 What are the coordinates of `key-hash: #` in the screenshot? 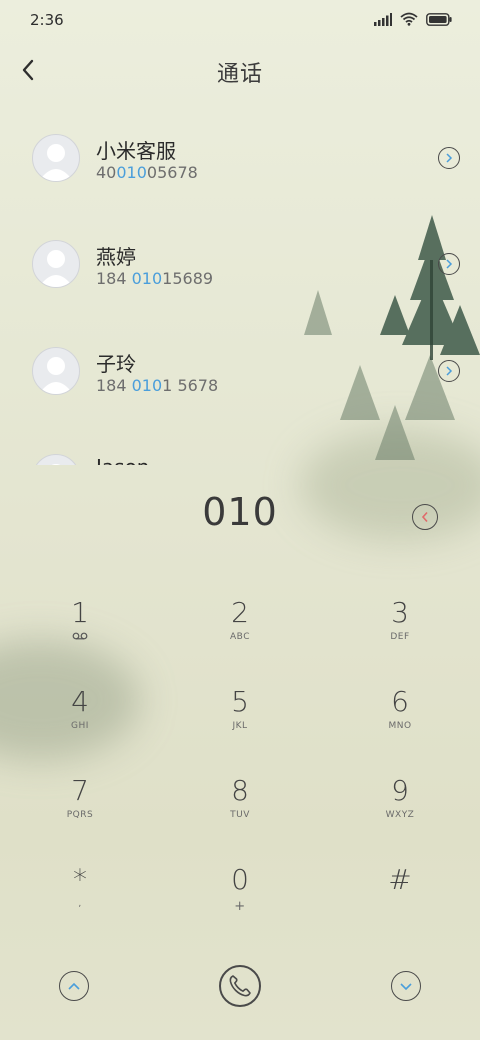 It's located at (400, 879).